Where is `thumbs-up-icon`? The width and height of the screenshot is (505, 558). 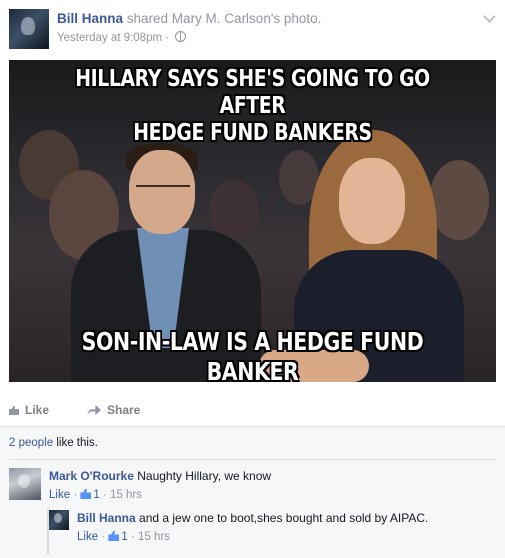 thumbs-up-icon is located at coordinates (14, 410).